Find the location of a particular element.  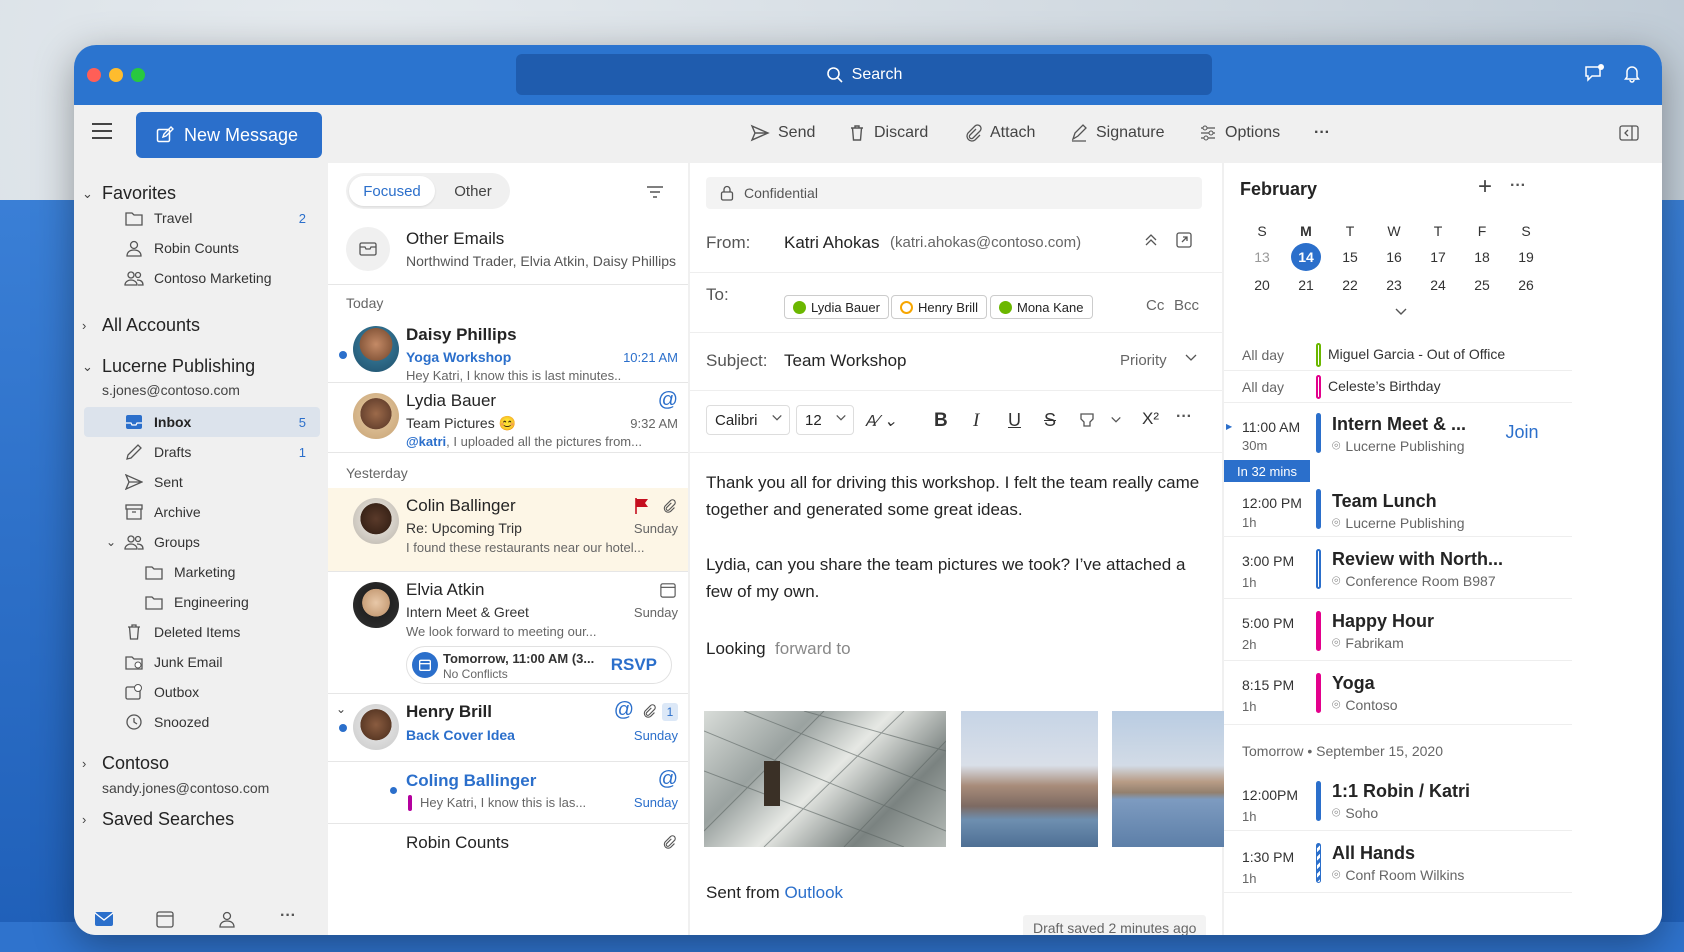

contoso-account-header: › Contoso is located at coordinates (125, 763).